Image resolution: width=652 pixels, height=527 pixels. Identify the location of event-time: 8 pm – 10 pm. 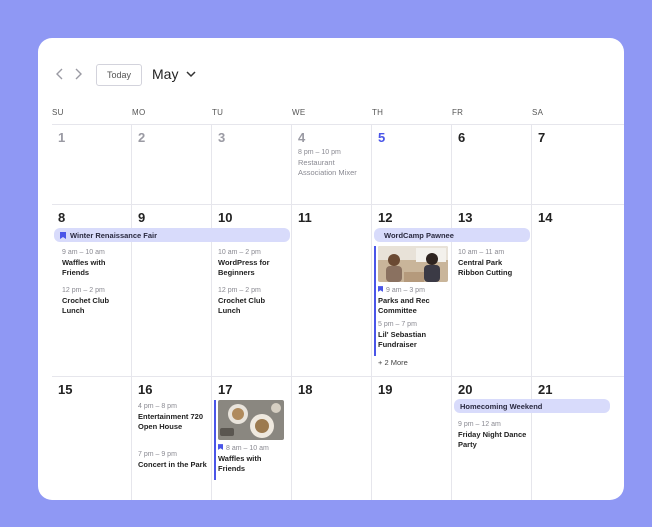
(319, 152).